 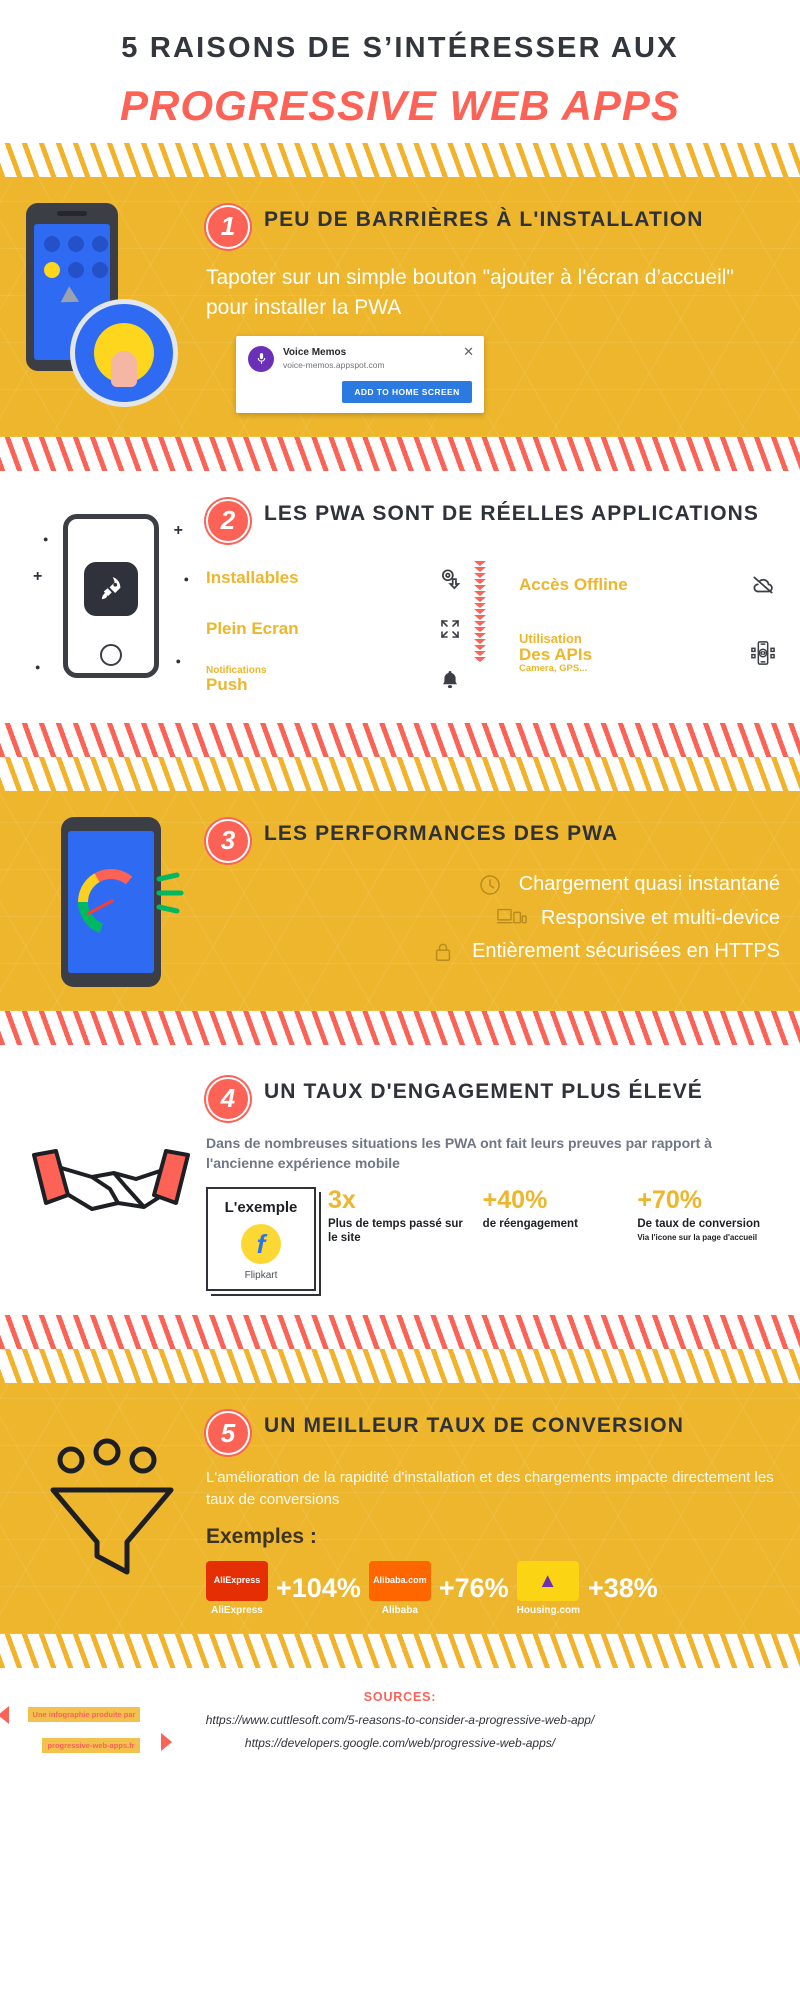 I want to click on example-card-title: L'exemple, so click(x=261, y=1208).